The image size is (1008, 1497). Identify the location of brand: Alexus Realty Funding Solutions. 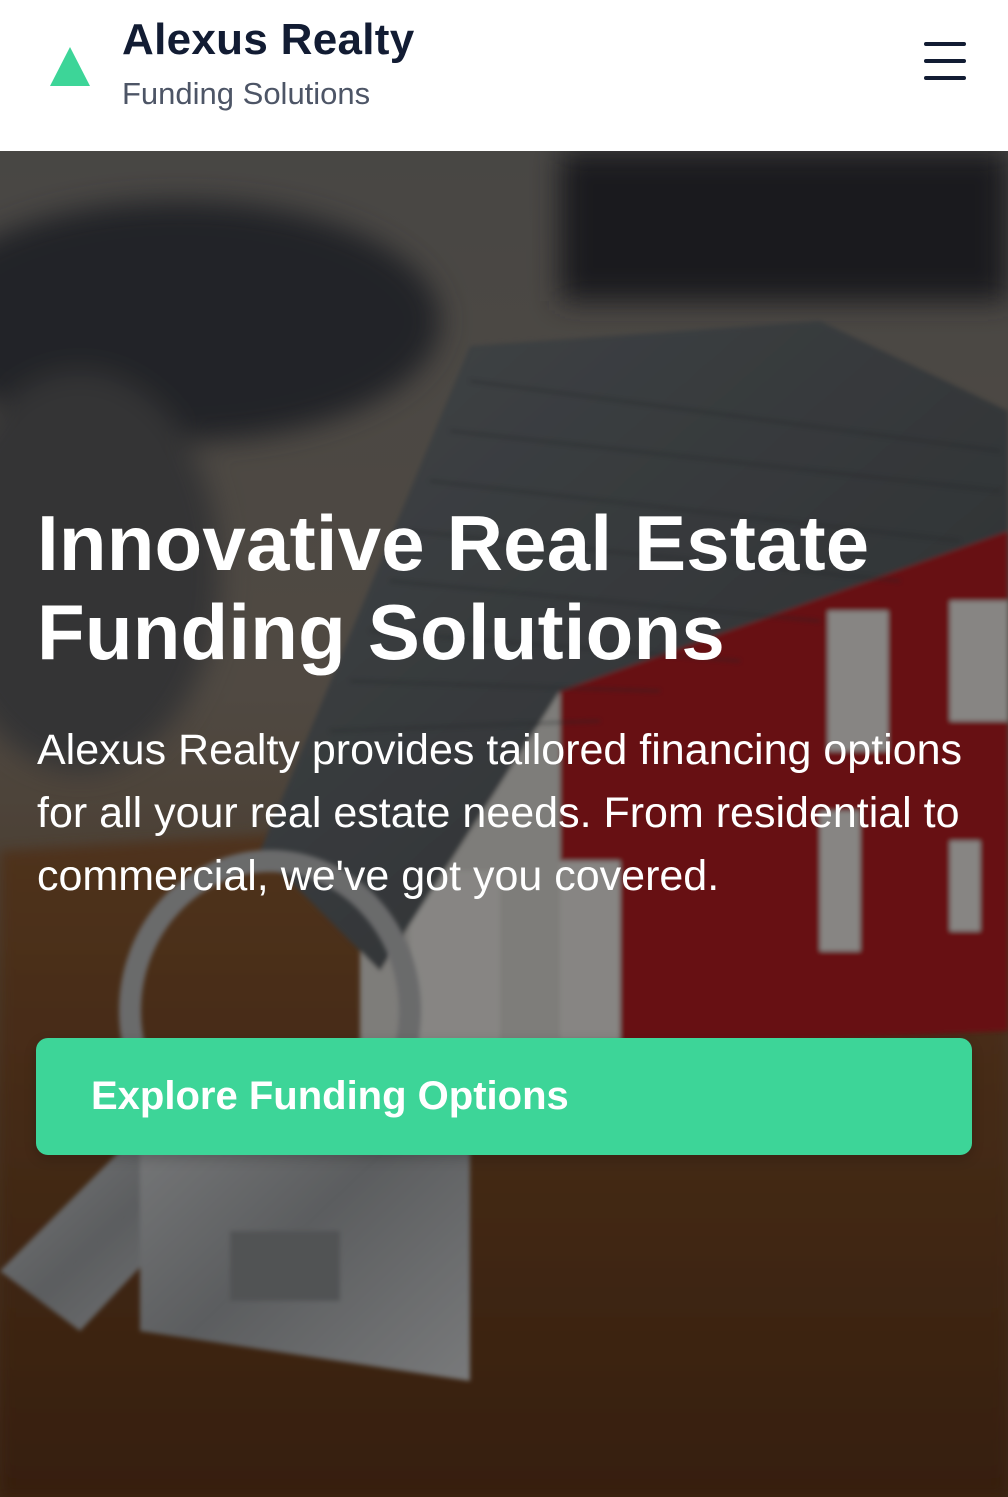
(232, 64).